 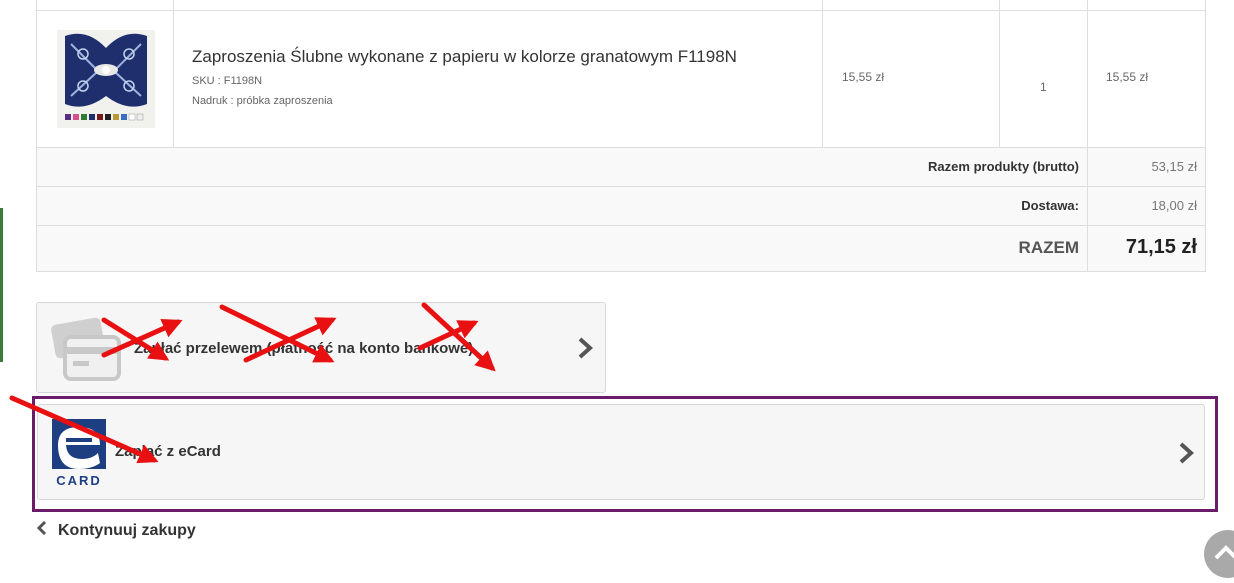 I want to click on product-sku: SKU : F1198N, so click(x=227, y=81).